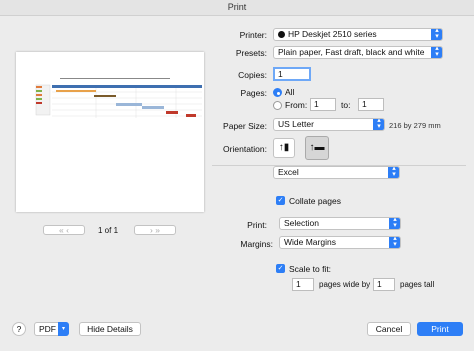 The width and height of the screenshot is (474, 351). I want to click on portrait-orientation-button: ↑▮, so click(284, 148).